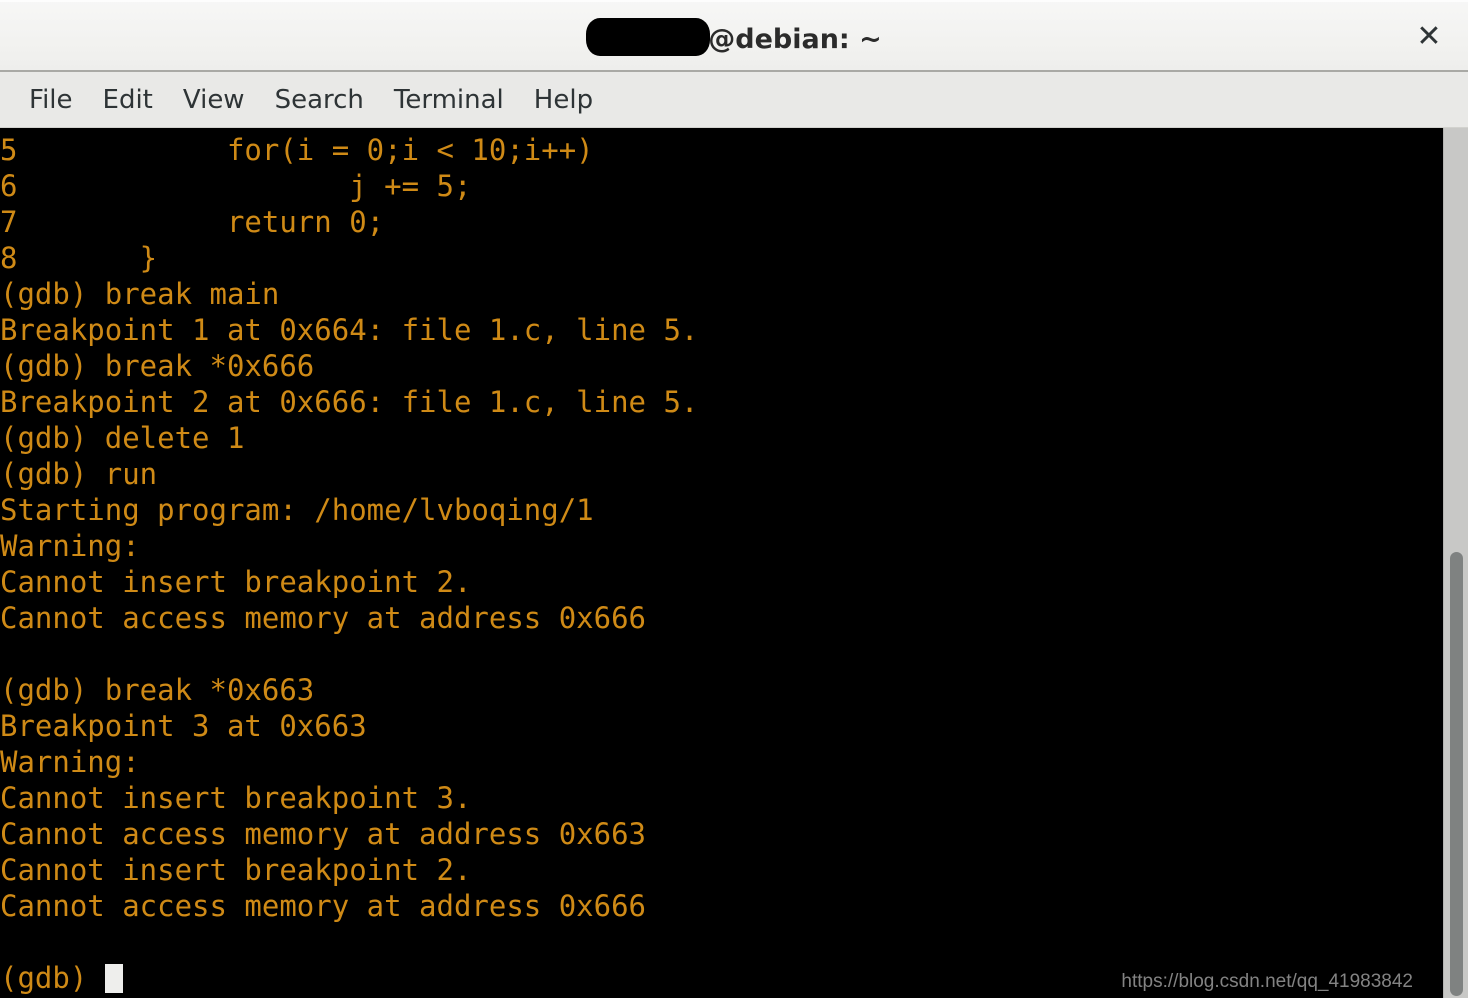 This screenshot has width=1468, height=998. What do you see at coordinates (51, 100) in the screenshot?
I see `menu-file: File` at bounding box center [51, 100].